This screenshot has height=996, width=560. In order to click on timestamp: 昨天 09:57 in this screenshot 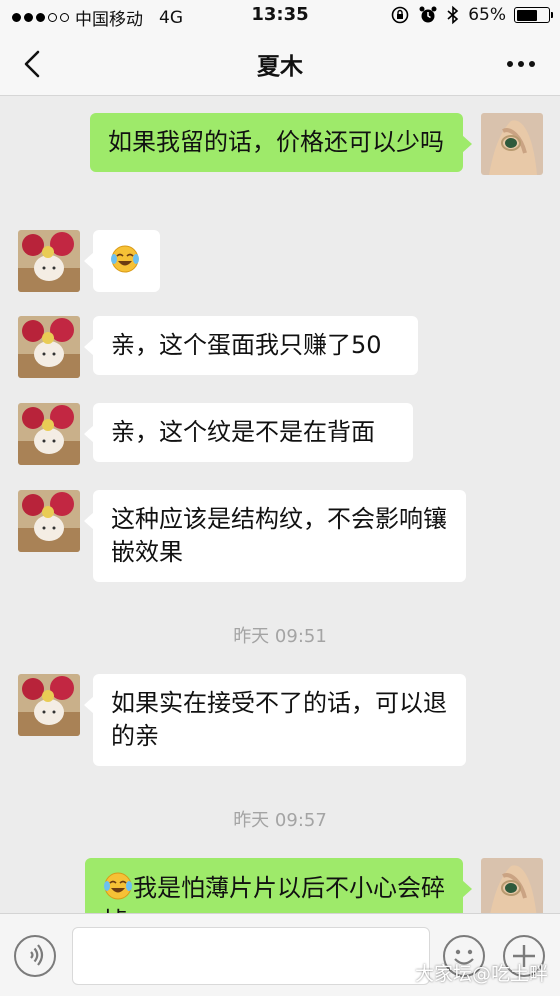, I will do `click(280, 820)`.